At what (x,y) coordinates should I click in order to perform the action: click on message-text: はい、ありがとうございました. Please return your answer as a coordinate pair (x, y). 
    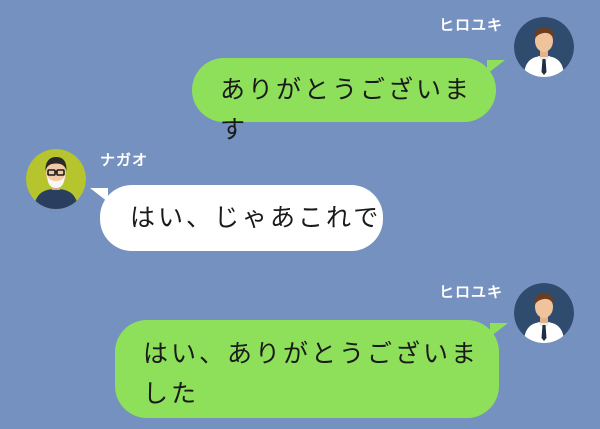
    Looking at the image, I should click on (311, 373).